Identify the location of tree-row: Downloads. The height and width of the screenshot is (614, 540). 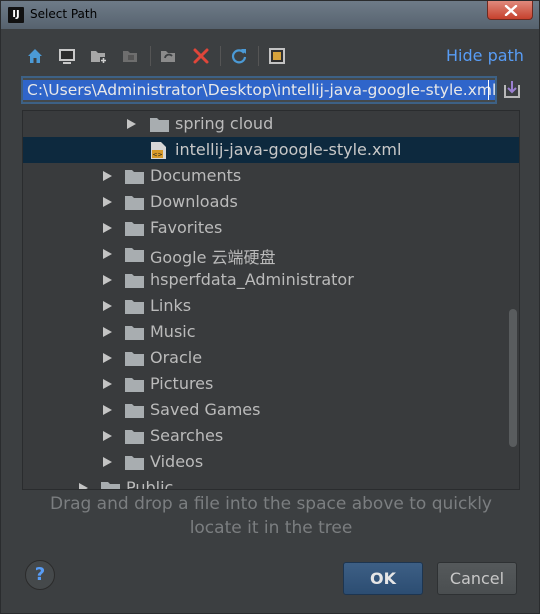
(271, 202).